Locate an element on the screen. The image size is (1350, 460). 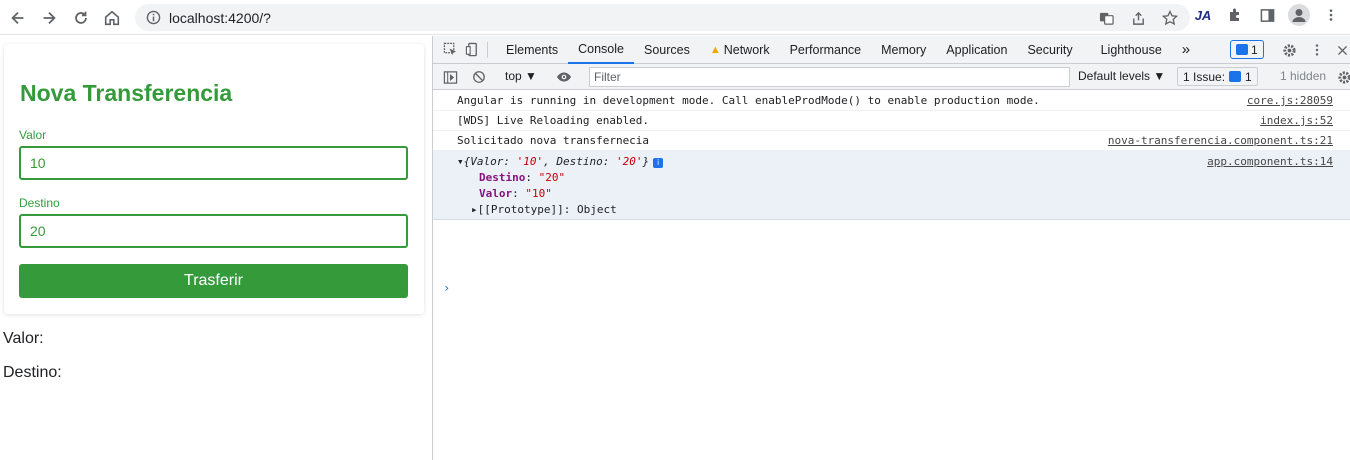
expand-triangle-icon: ▸ is located at coordinates (474, 209).